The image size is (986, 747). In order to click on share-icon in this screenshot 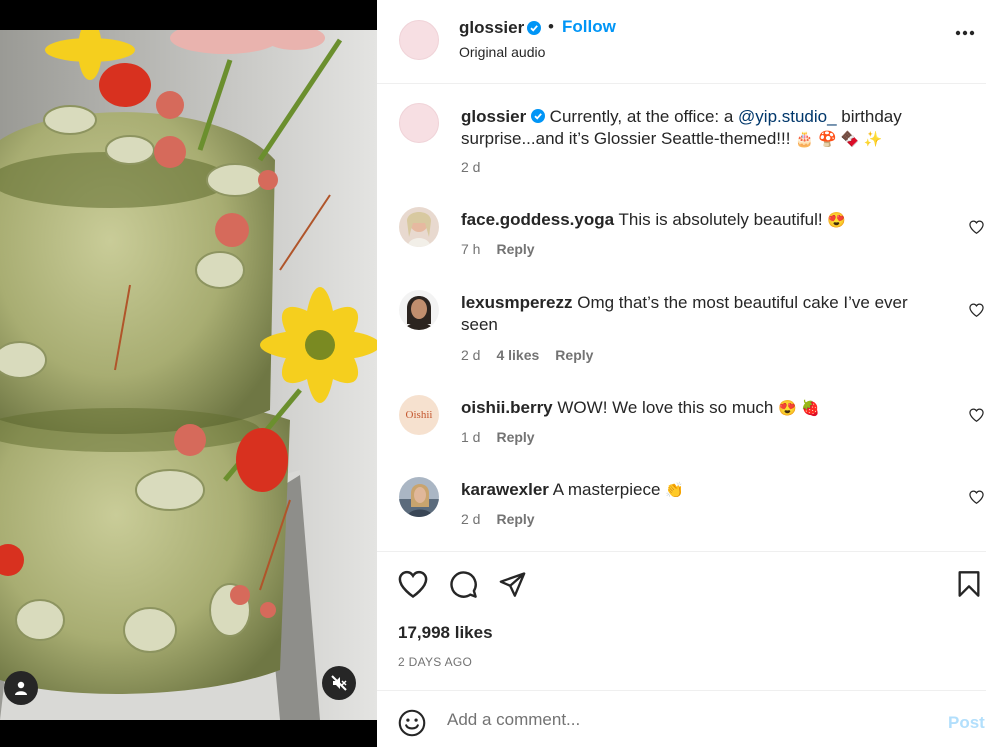, I will do `click(512, 584)`.